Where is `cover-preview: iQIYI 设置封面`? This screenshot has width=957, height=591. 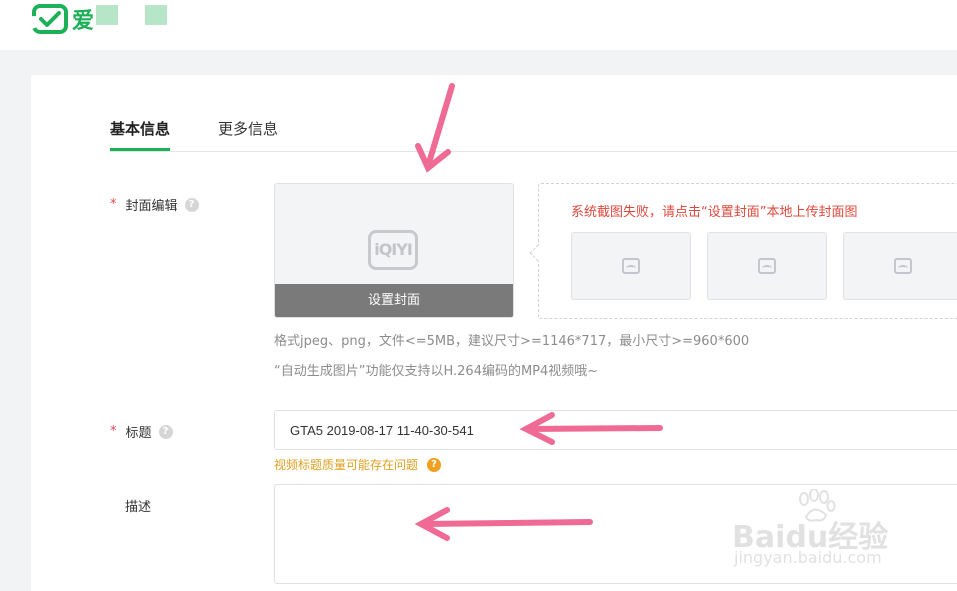 cover-preview: iQIYI 设置封面 is located at coordinates (394, 250).